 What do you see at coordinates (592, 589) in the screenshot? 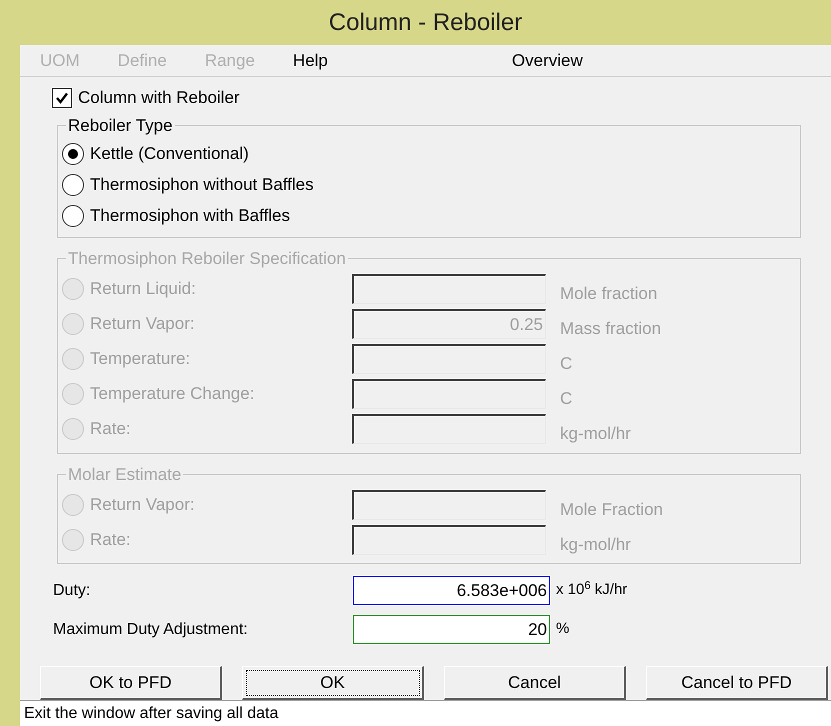
I see `unit-label: x 10$^{6}$ kJ/hr` at bounding box center [592, 589].